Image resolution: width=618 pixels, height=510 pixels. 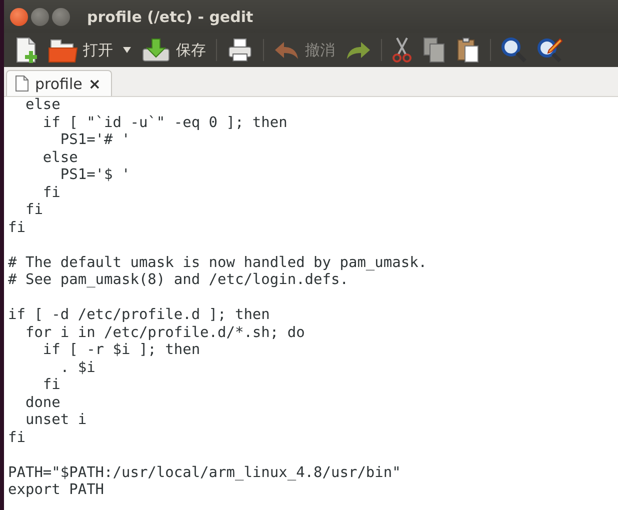 I want to click on search-icon, so click(x=514, y=50).